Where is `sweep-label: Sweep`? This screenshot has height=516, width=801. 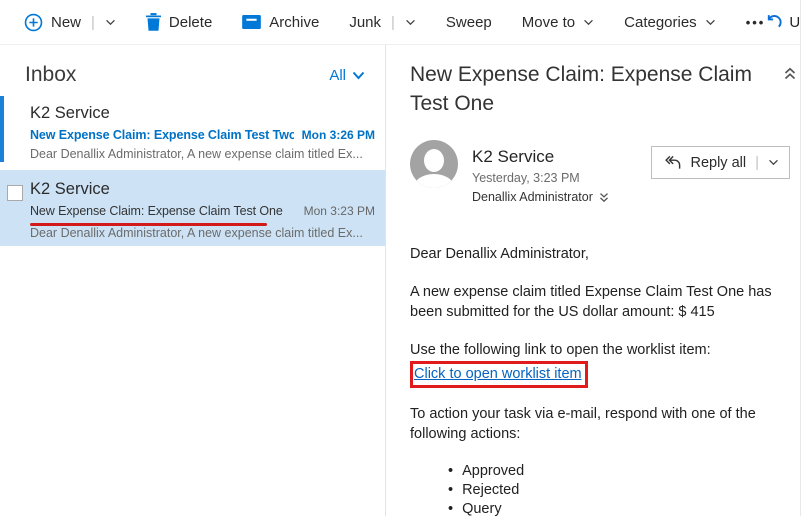 sweep-label: Sweep is located at coordinates (468, 22).